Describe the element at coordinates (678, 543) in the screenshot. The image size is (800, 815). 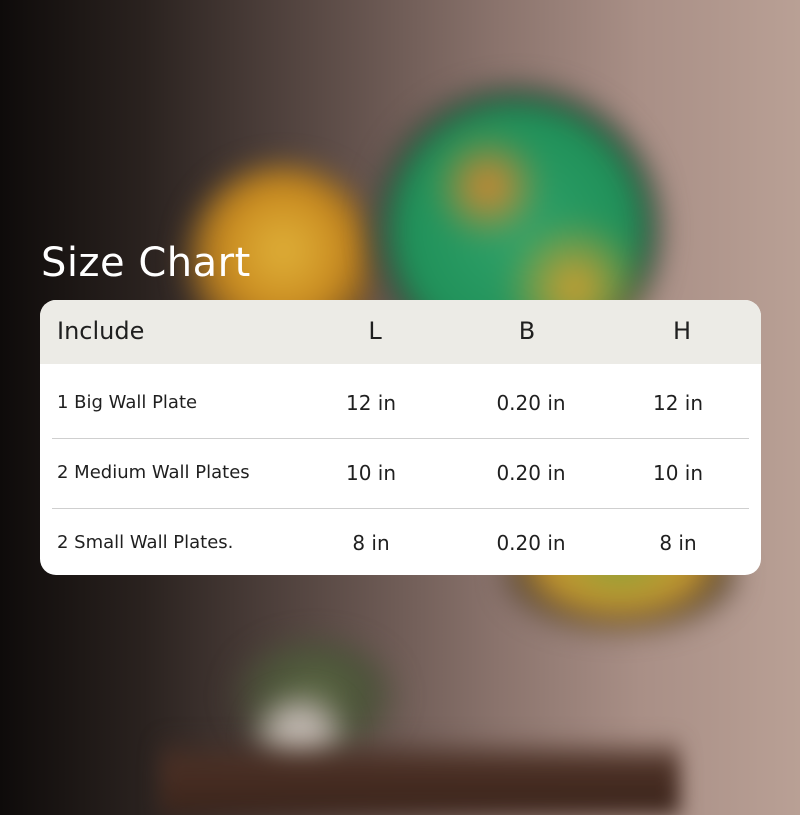
I see `cell-height: 8 in` at that location.